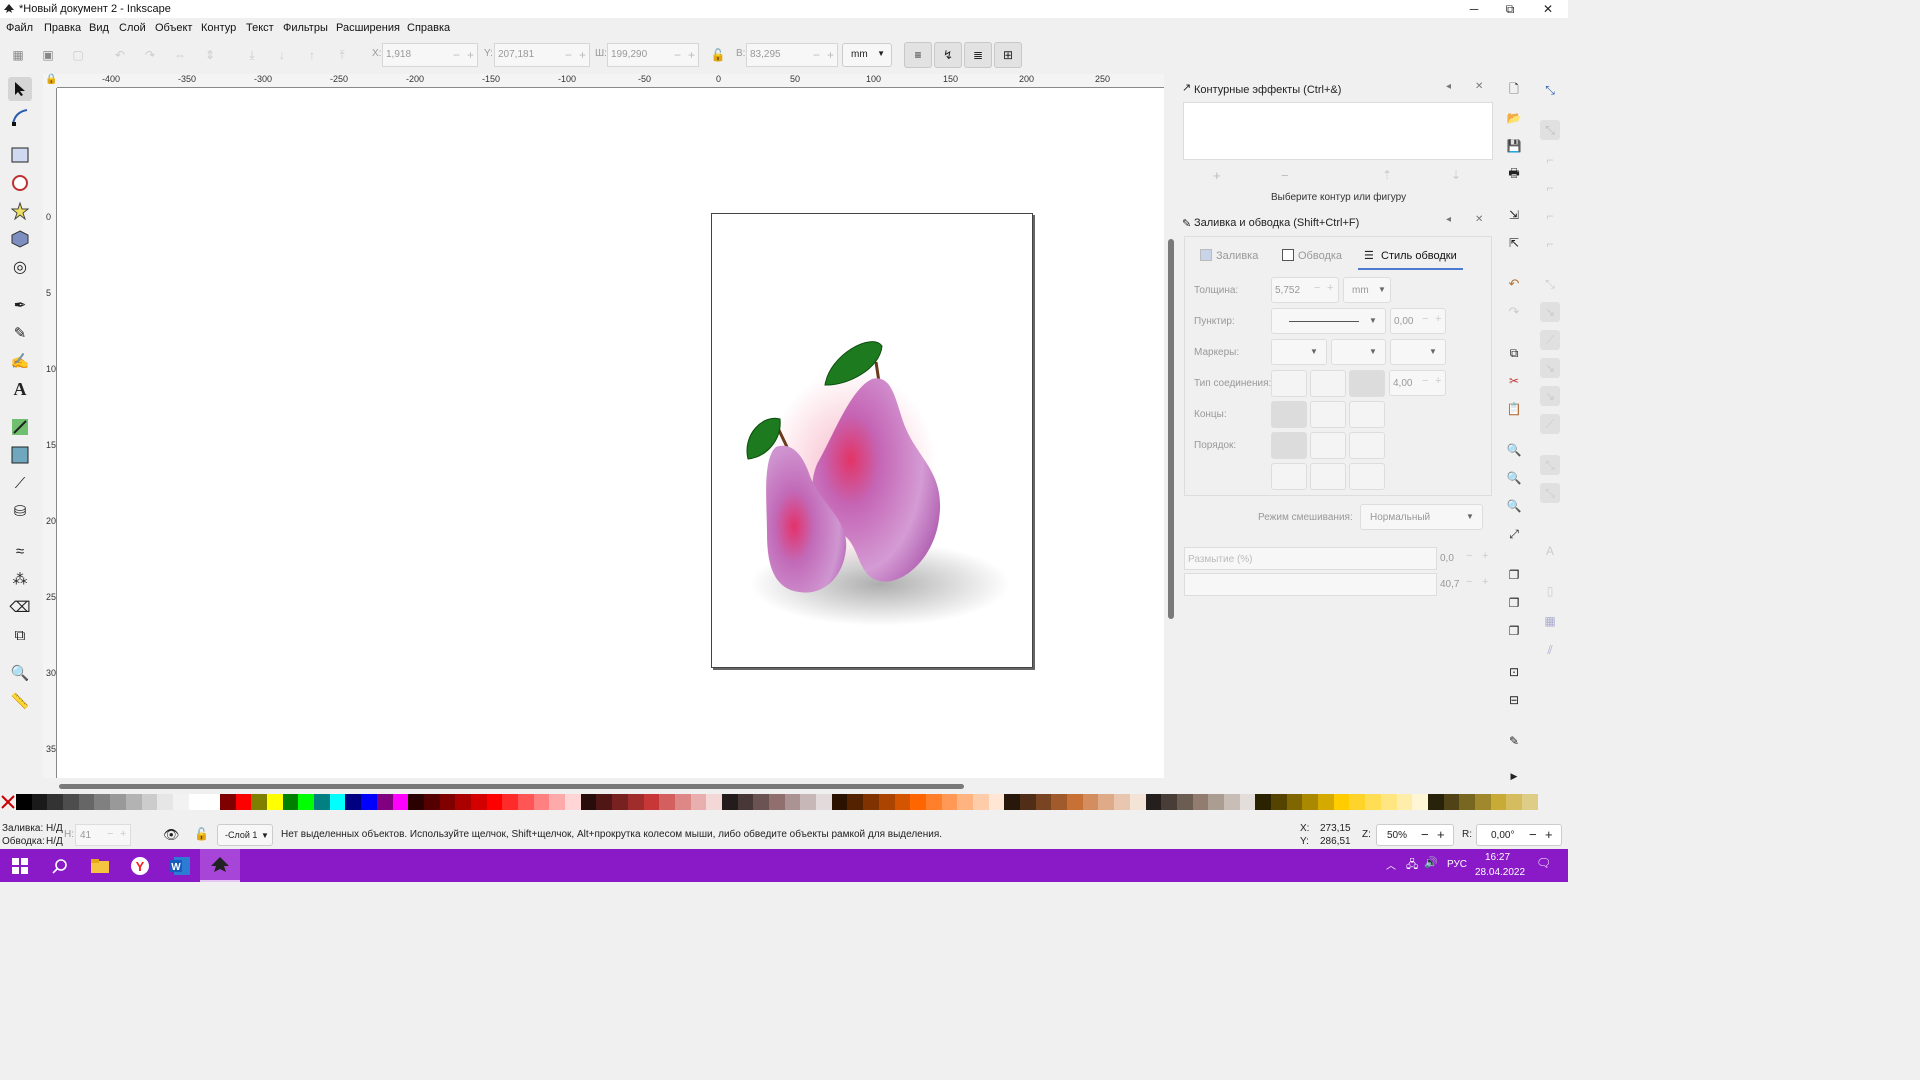 The height and width of the screenshot is (1080, 1920). Describe the element at coordinates (100, 865) in the screenshot. I see `file-explorer-taskbar-button` at that location.